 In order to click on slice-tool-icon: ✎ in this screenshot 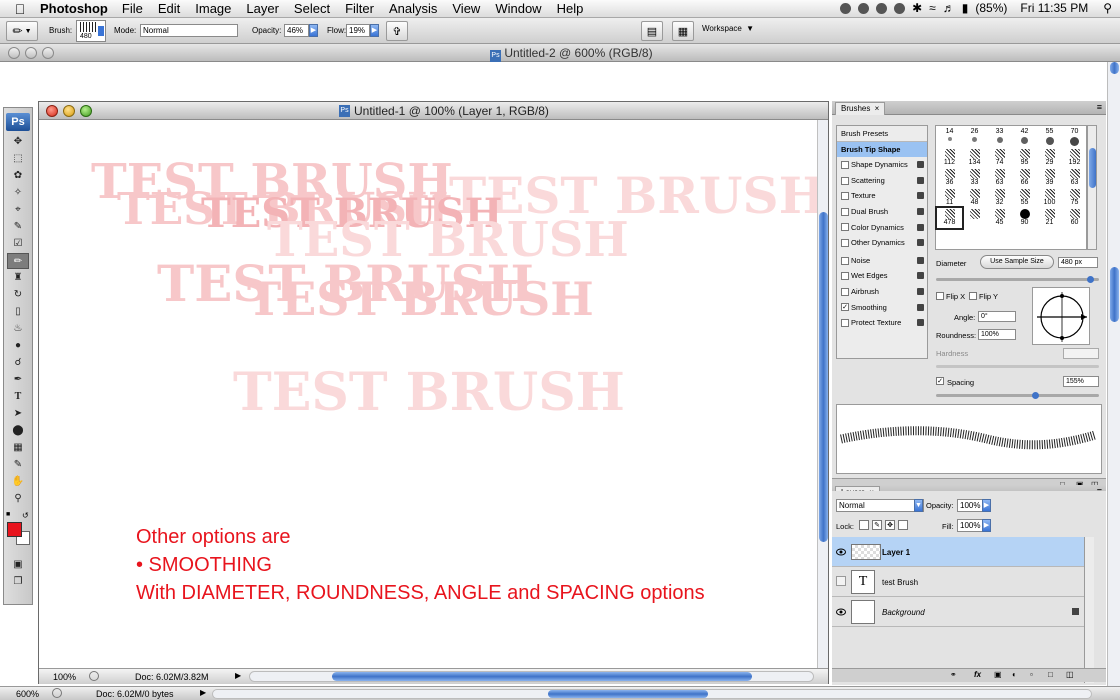, I will do `click(18, 227)`.